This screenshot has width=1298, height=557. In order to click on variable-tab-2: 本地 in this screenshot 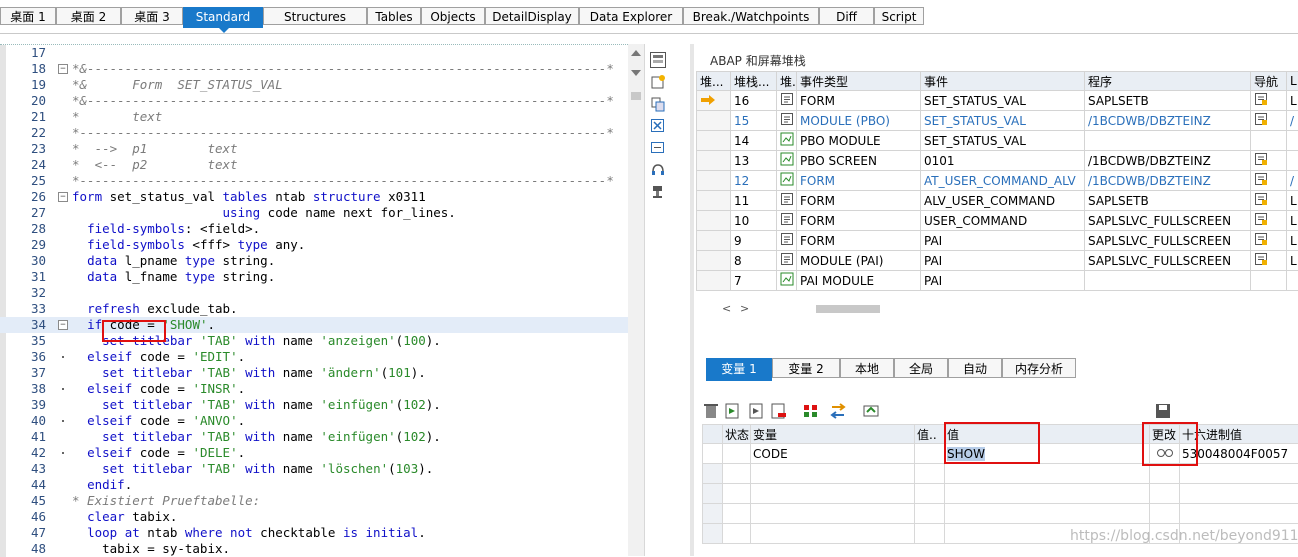, I will do `click(867, 368)`.